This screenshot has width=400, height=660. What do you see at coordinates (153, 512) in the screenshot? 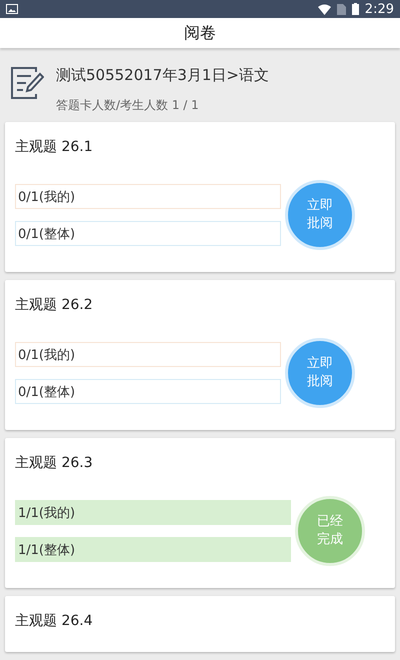
I see `my-progress: 1/1(我的)` at bounding box center [153, 512].